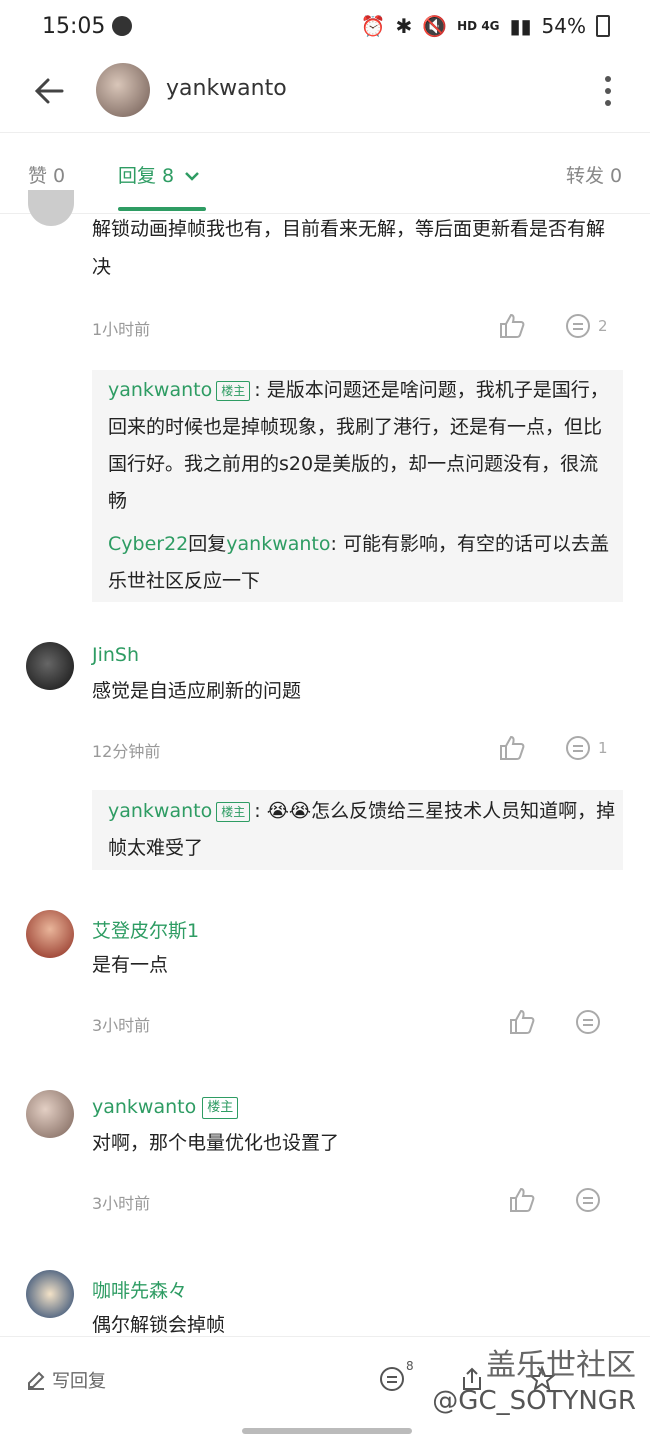  I want to click on app-header: yankwanto, so click(325, 94).